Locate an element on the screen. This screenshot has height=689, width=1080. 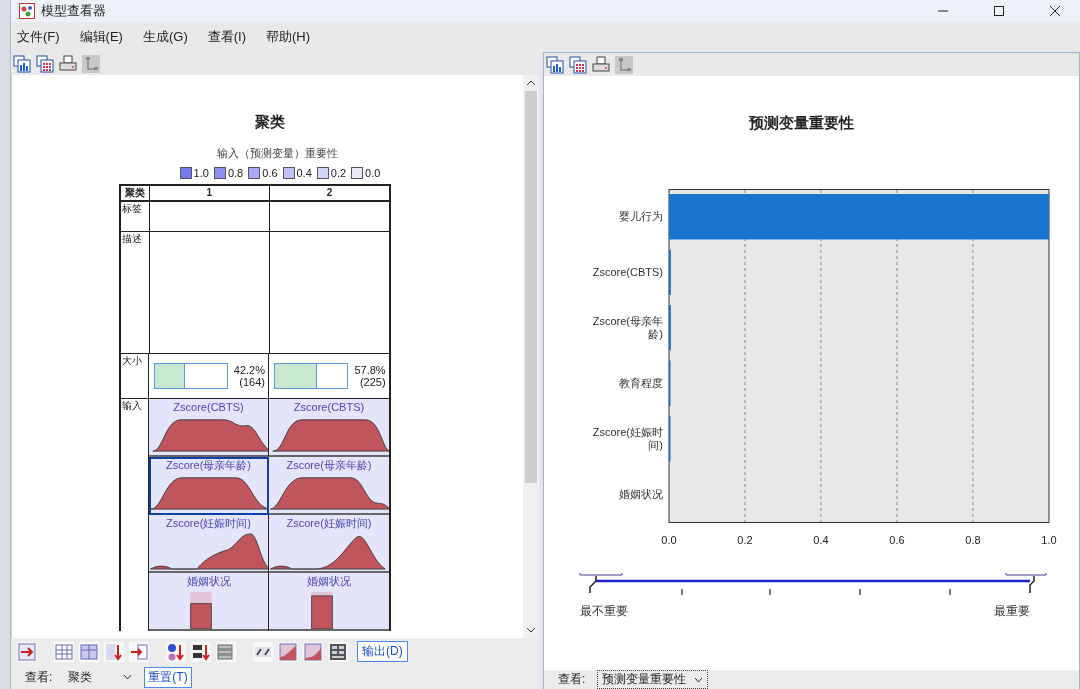
scroll-down-icon is located at coordinates (531, 630).